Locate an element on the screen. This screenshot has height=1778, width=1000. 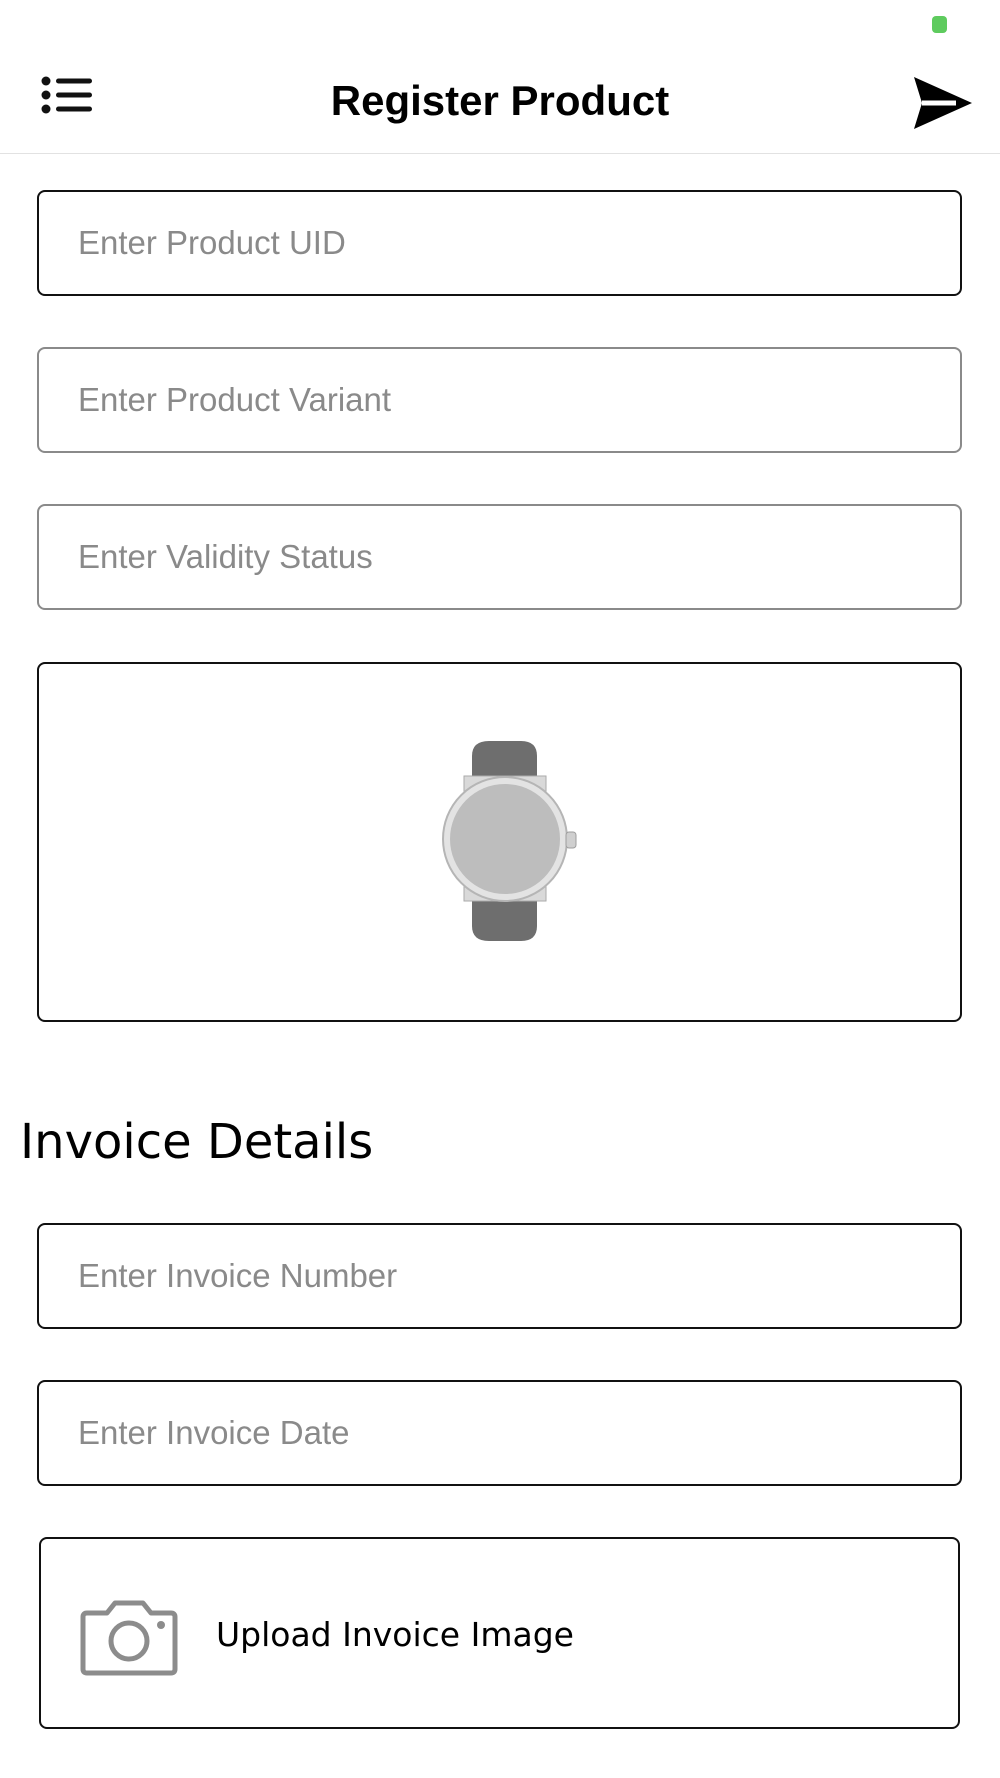
upload-invoice-button: Upload Invoice Image is located at coordinates (499, 1633).